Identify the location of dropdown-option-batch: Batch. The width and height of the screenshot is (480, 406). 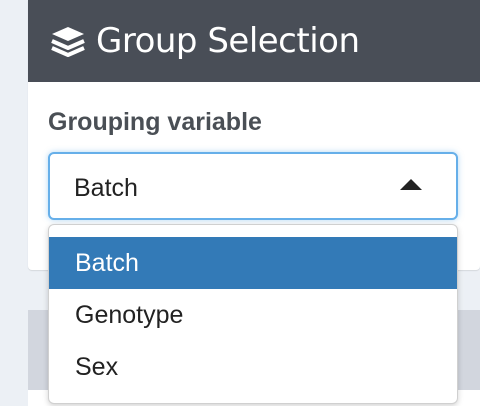
(253, 263).